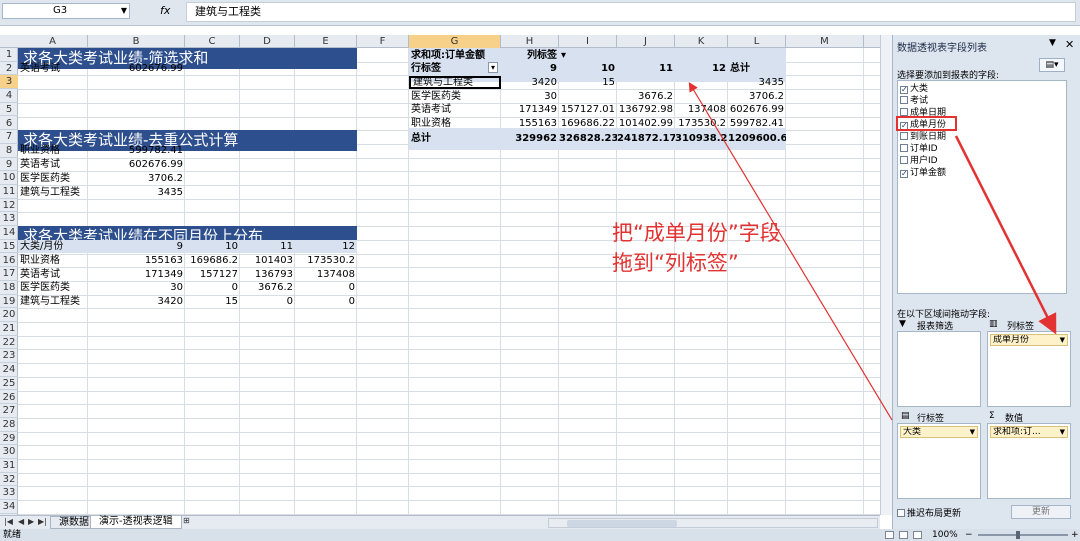  I want to click on field-item: 订单ID, so click(919, 149).